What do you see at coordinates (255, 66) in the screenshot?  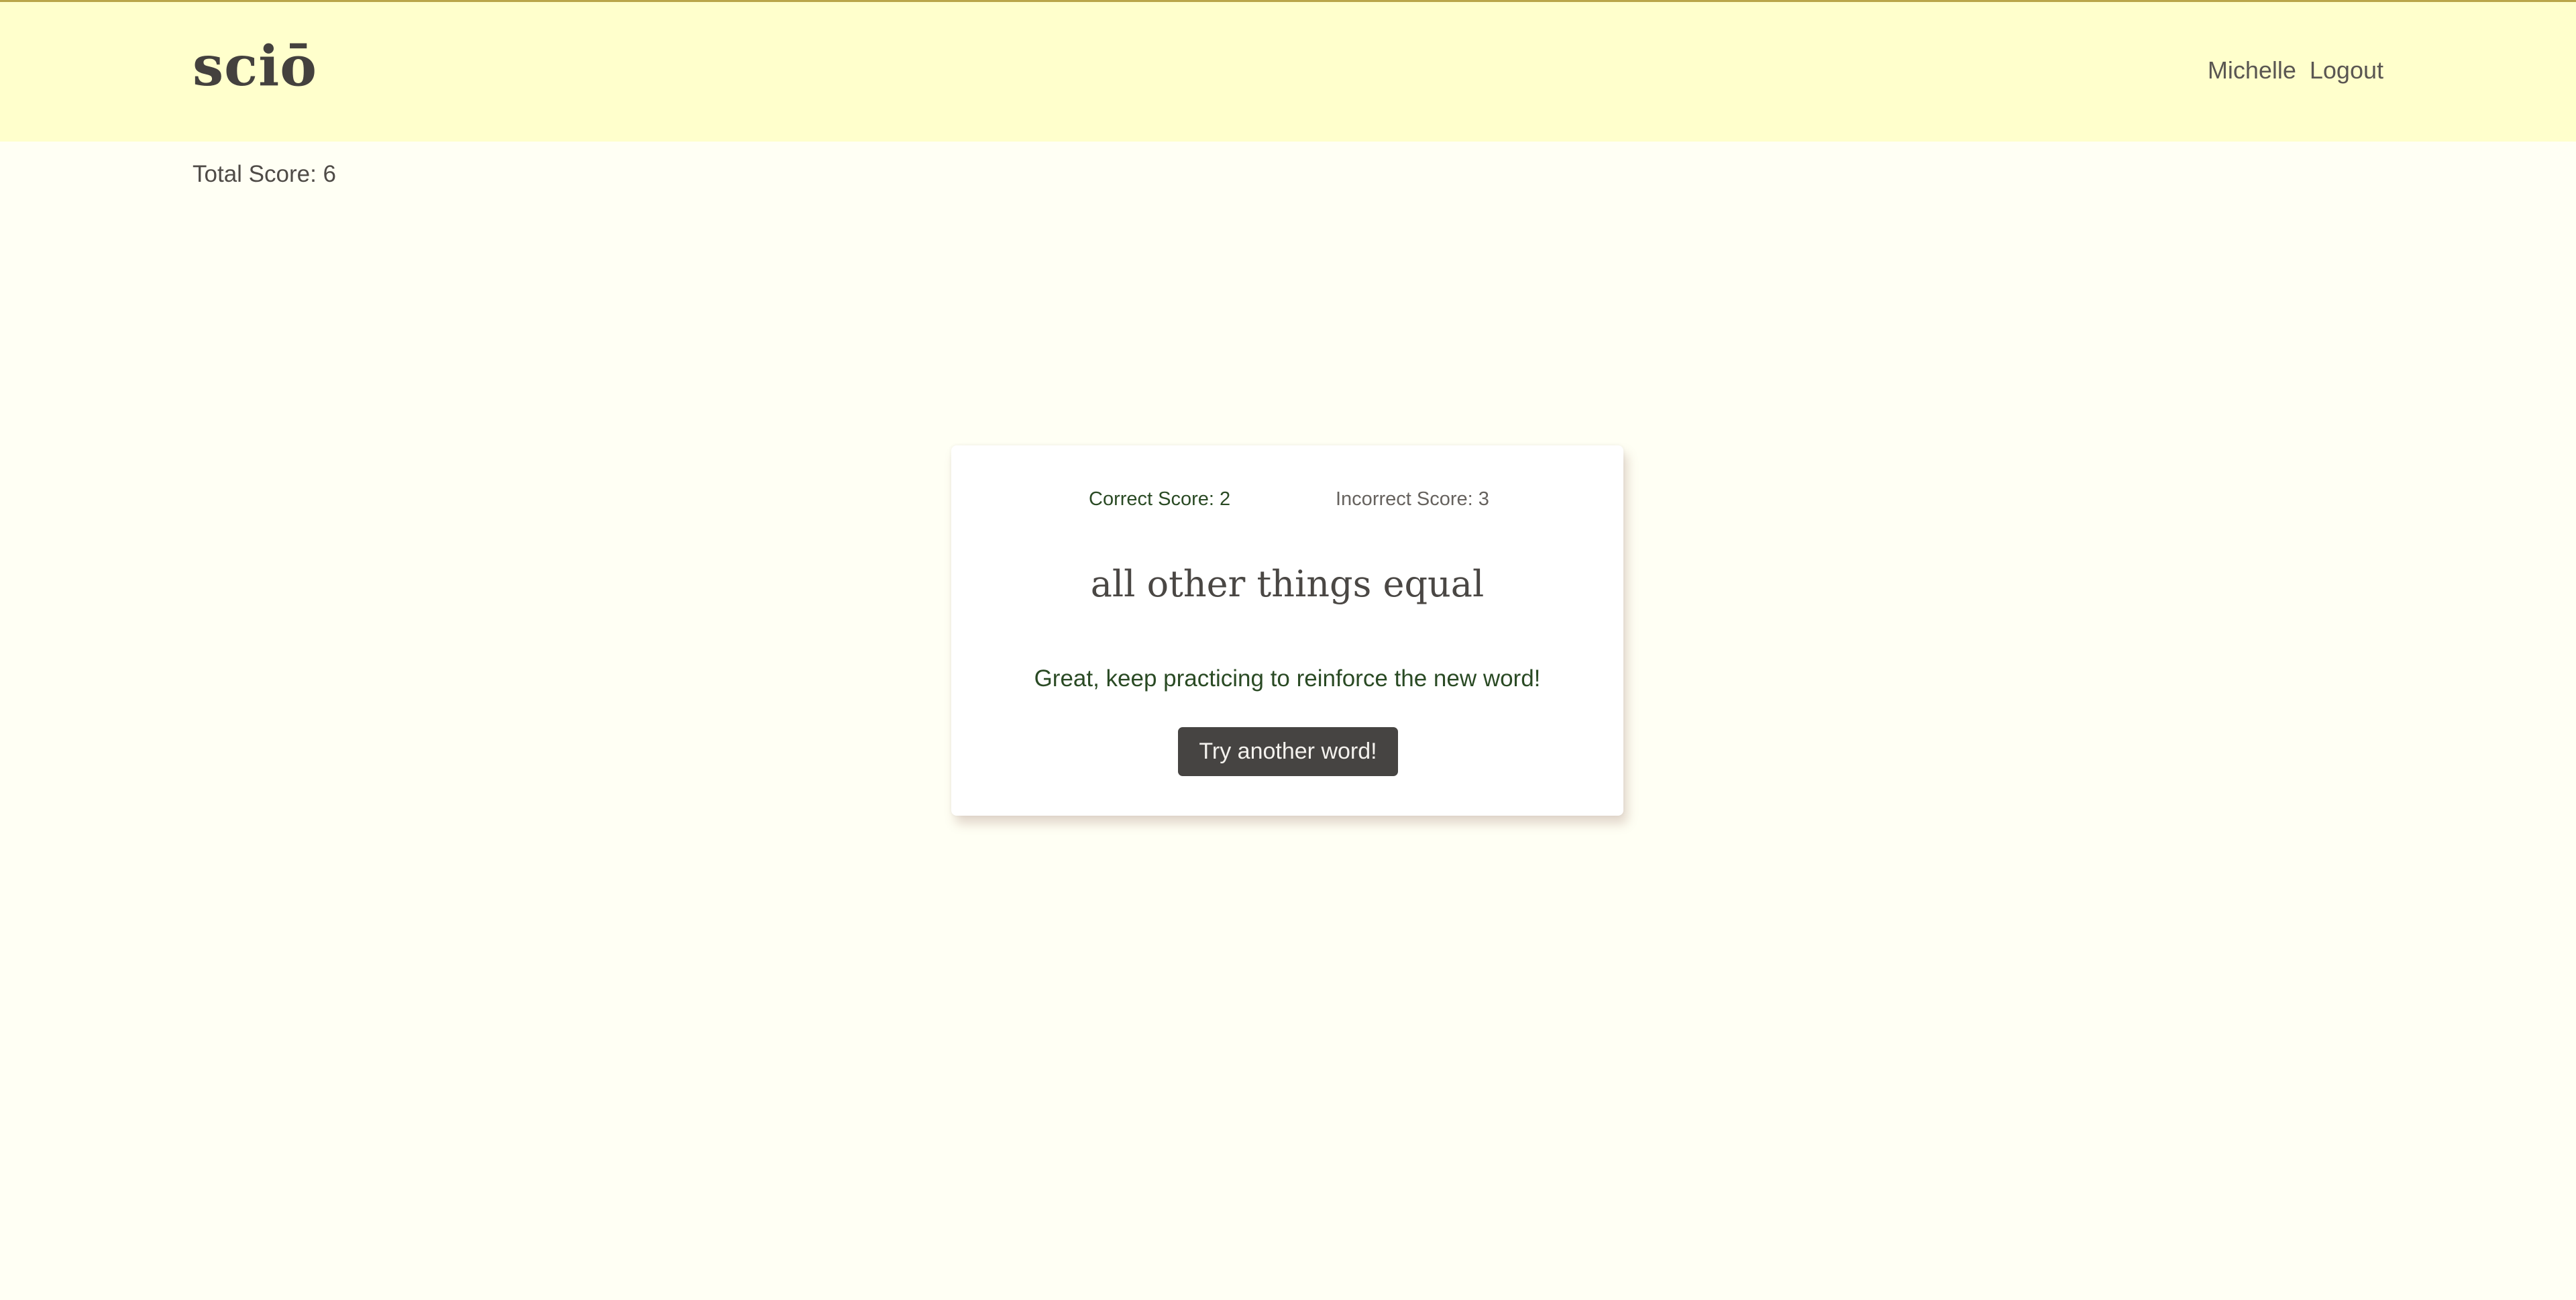 I see `app-logo: sciō` at bounding box center [255, 66].